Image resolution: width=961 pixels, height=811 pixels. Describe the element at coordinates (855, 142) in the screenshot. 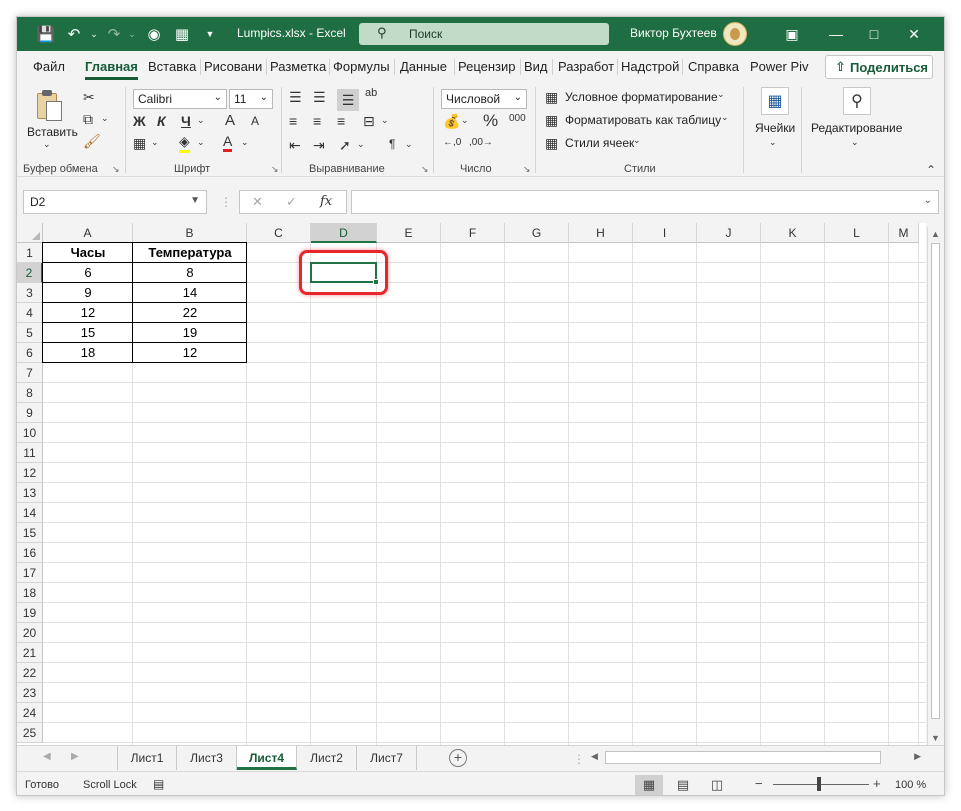

I see `editing-dropdown-icon: ⌄` at that location.